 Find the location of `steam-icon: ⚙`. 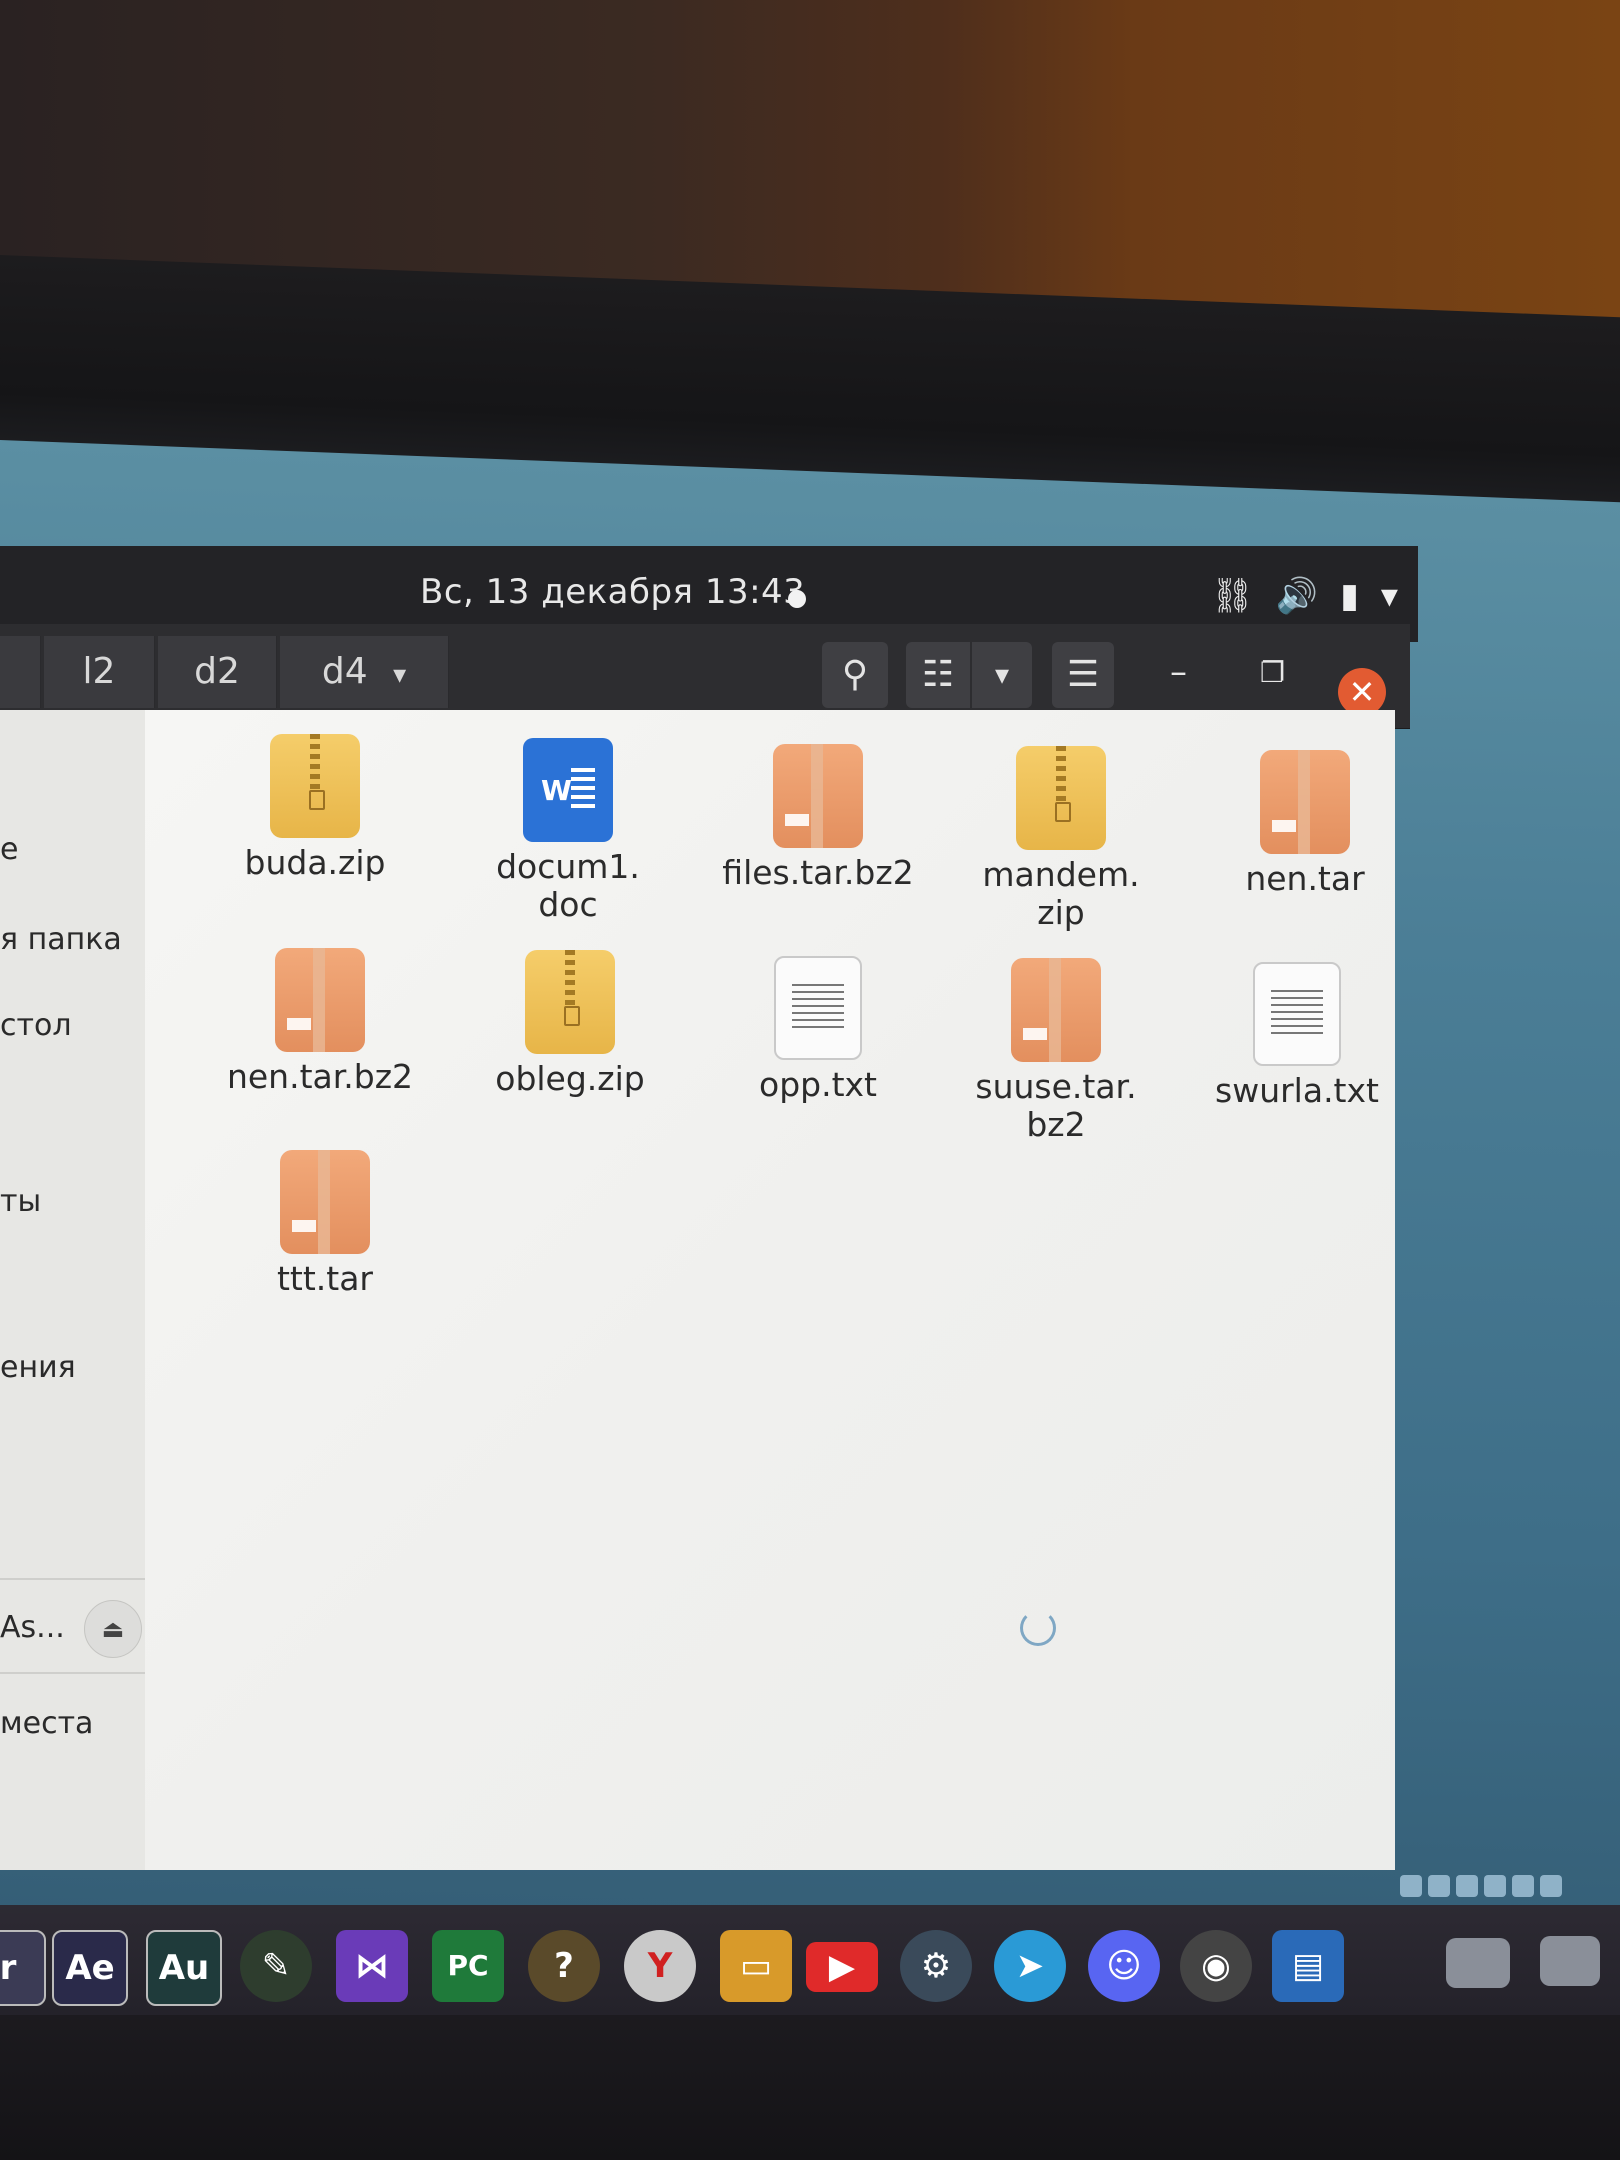

steam-icon: ⚙ is located at coordinates (936, 1966).